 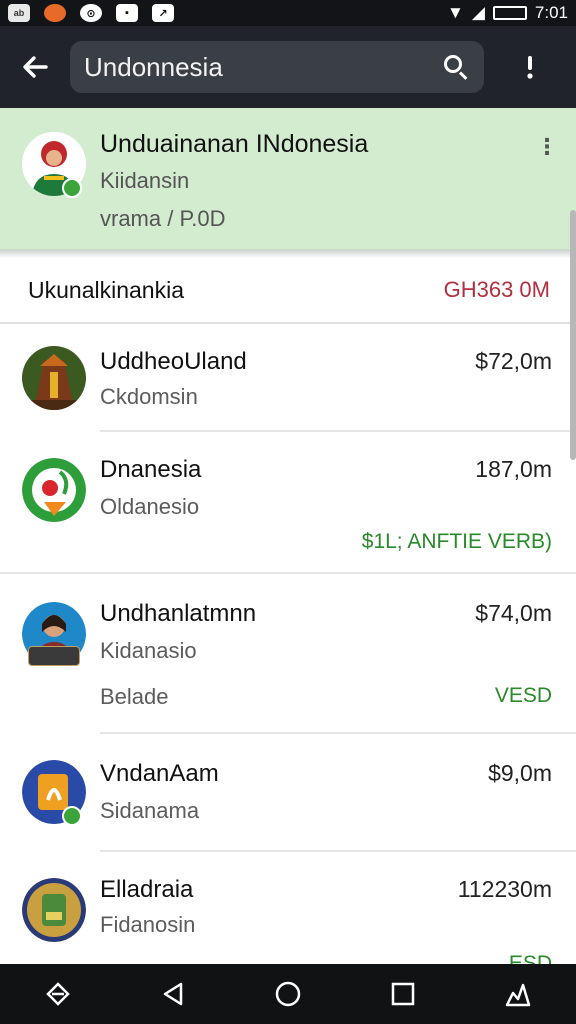 I want to click on avatar-caption, so click(x=54, y=656).